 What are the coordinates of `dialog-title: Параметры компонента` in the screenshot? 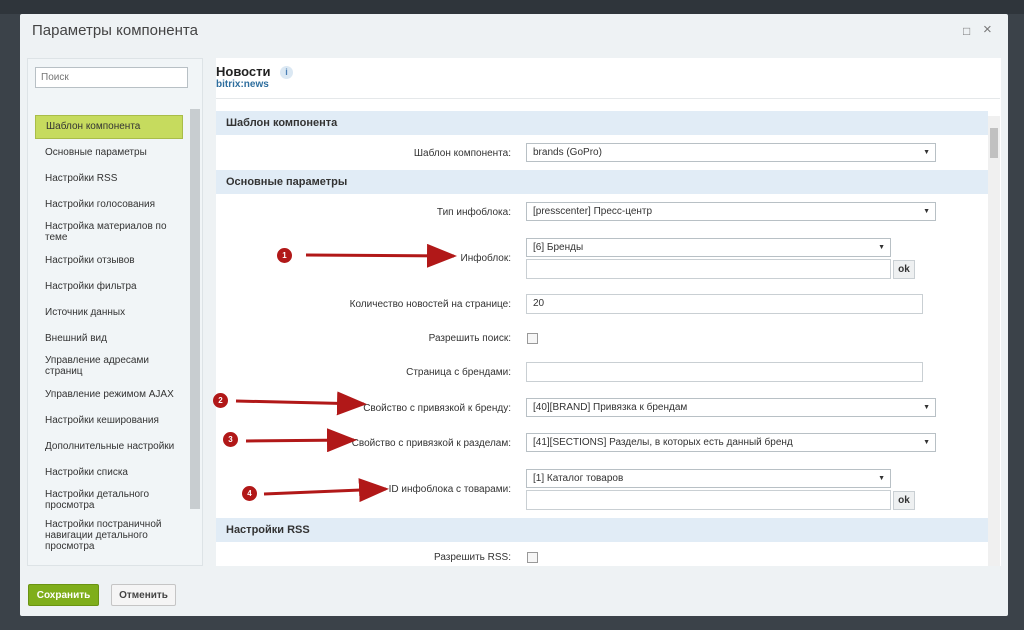 It's located at (115, 30).